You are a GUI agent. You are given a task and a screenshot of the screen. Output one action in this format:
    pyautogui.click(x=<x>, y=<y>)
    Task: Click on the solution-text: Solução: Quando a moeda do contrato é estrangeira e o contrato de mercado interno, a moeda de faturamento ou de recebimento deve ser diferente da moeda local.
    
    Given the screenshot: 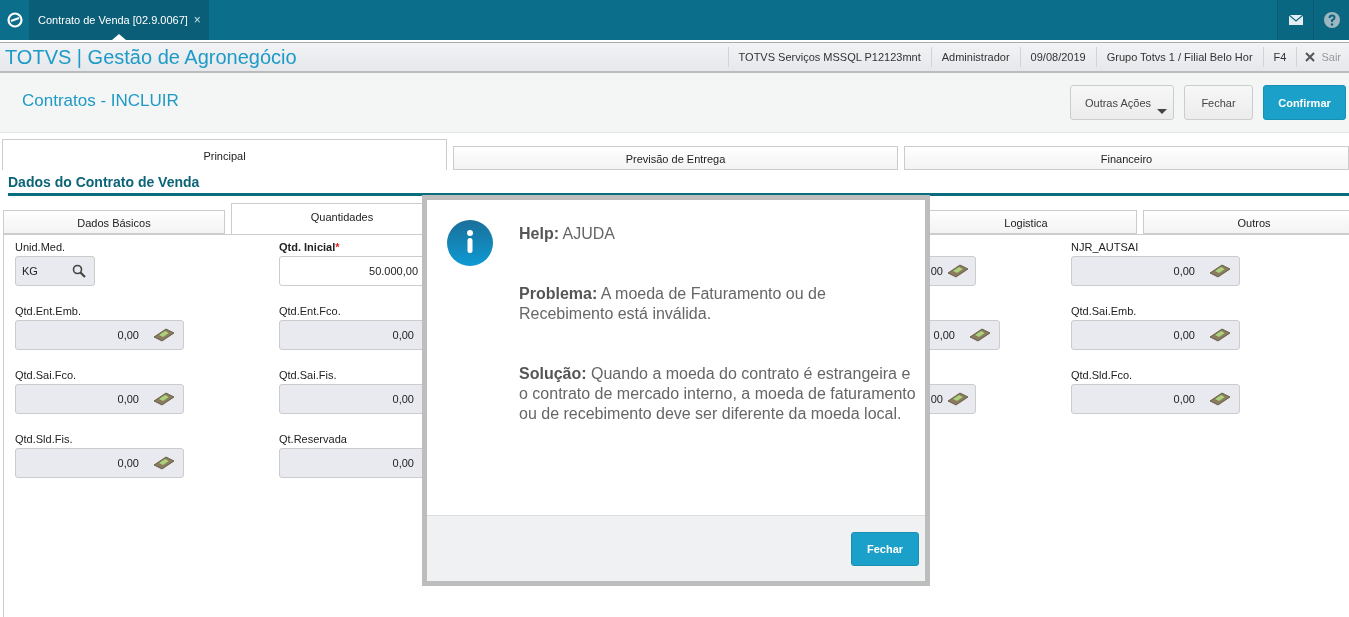 What is the action you would take?
    pyautogui.click(x=718, y=394)
    